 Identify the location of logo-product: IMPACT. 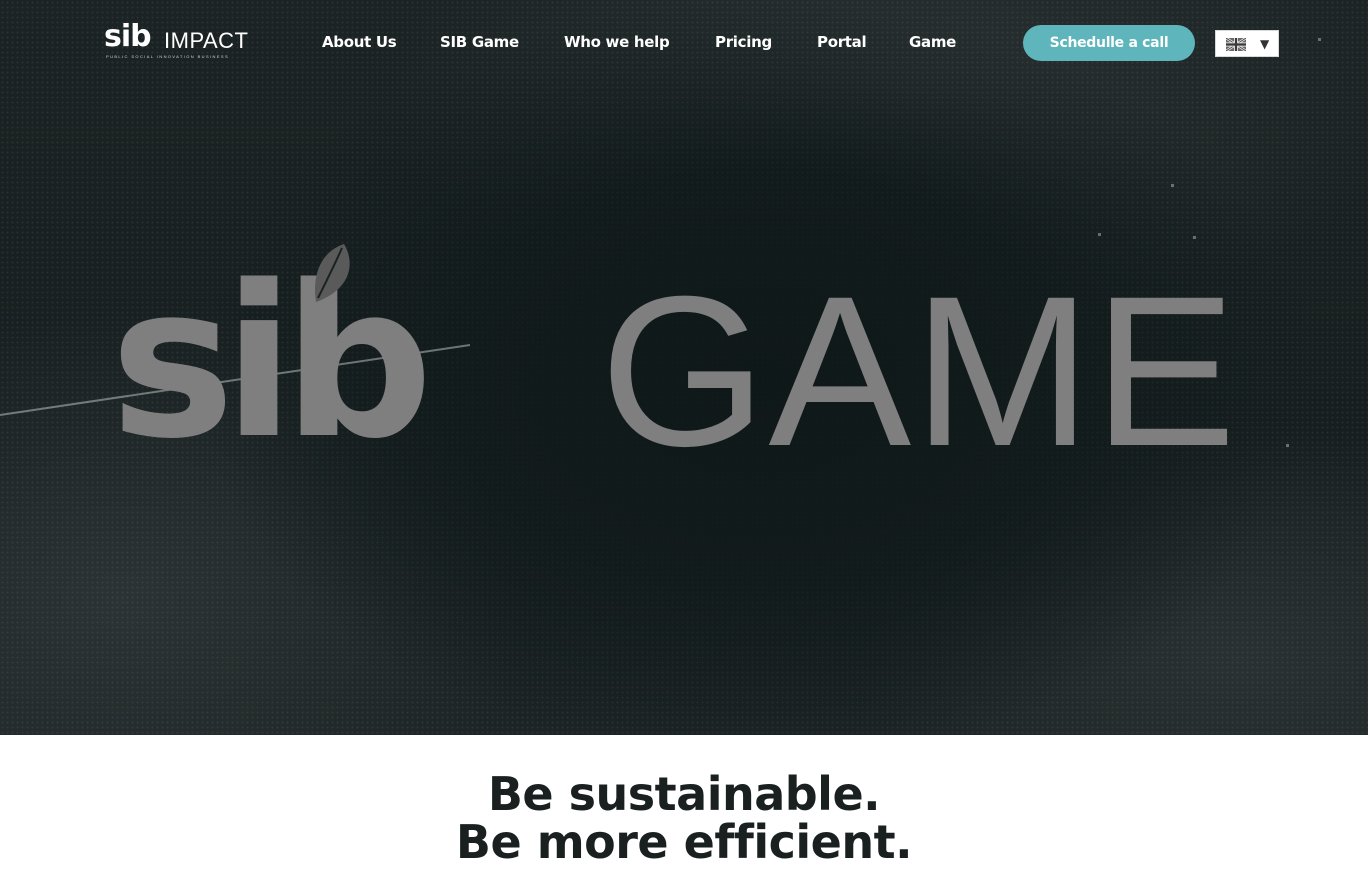
(206, 40).